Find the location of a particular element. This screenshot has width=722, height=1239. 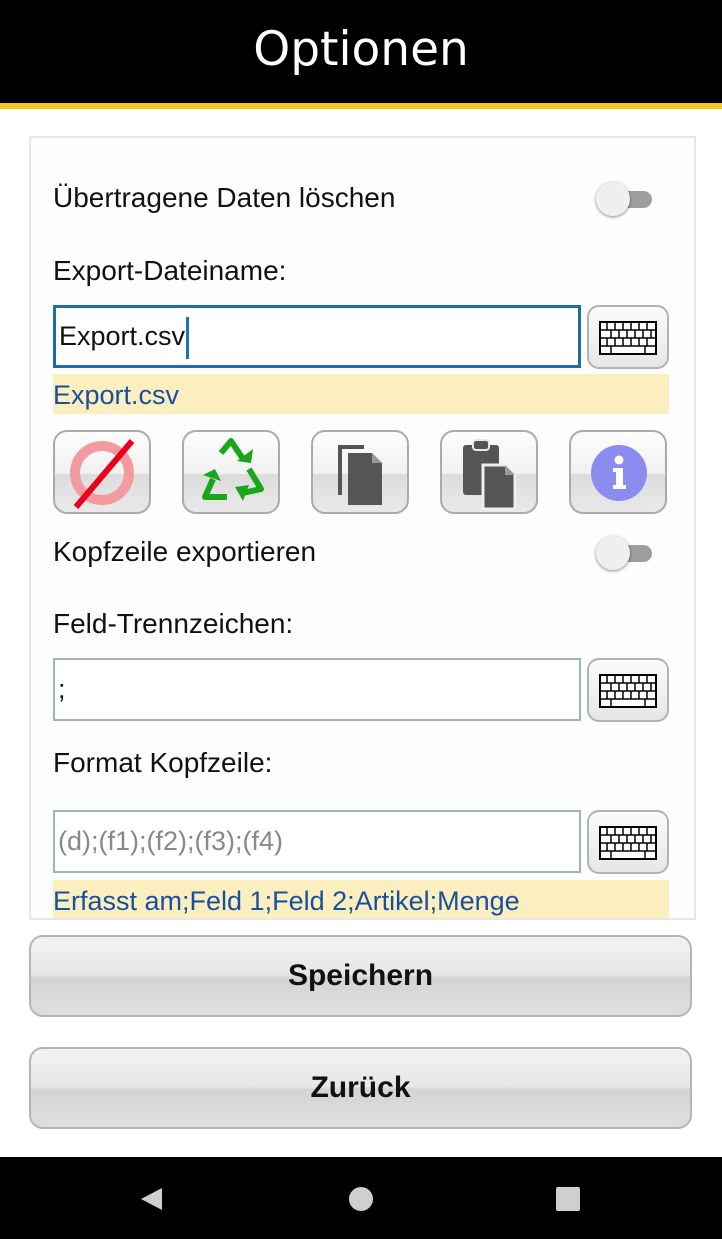

export-filename-input: Export.csv is located at coordinates (317, 336).